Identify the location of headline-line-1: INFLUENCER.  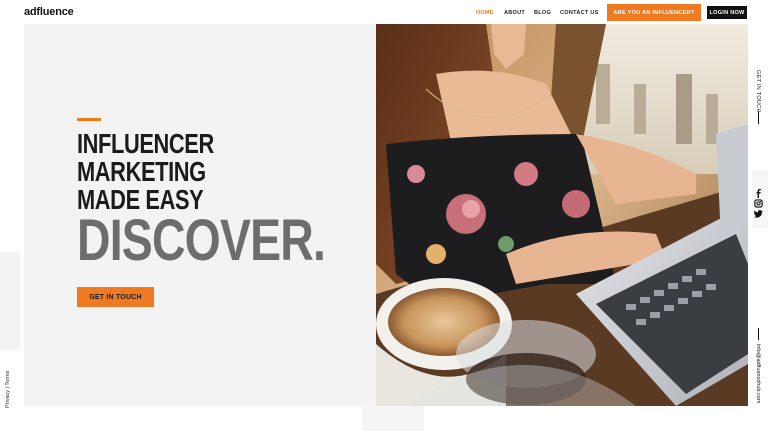
(145, 143).